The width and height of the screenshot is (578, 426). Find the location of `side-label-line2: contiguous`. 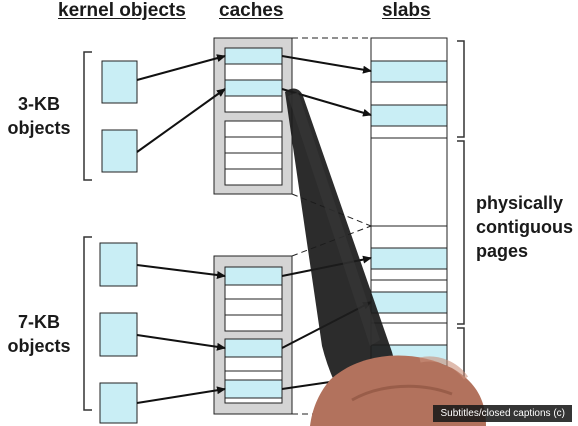

side-label-line2: contiguous is located at coordinates (524, 227).